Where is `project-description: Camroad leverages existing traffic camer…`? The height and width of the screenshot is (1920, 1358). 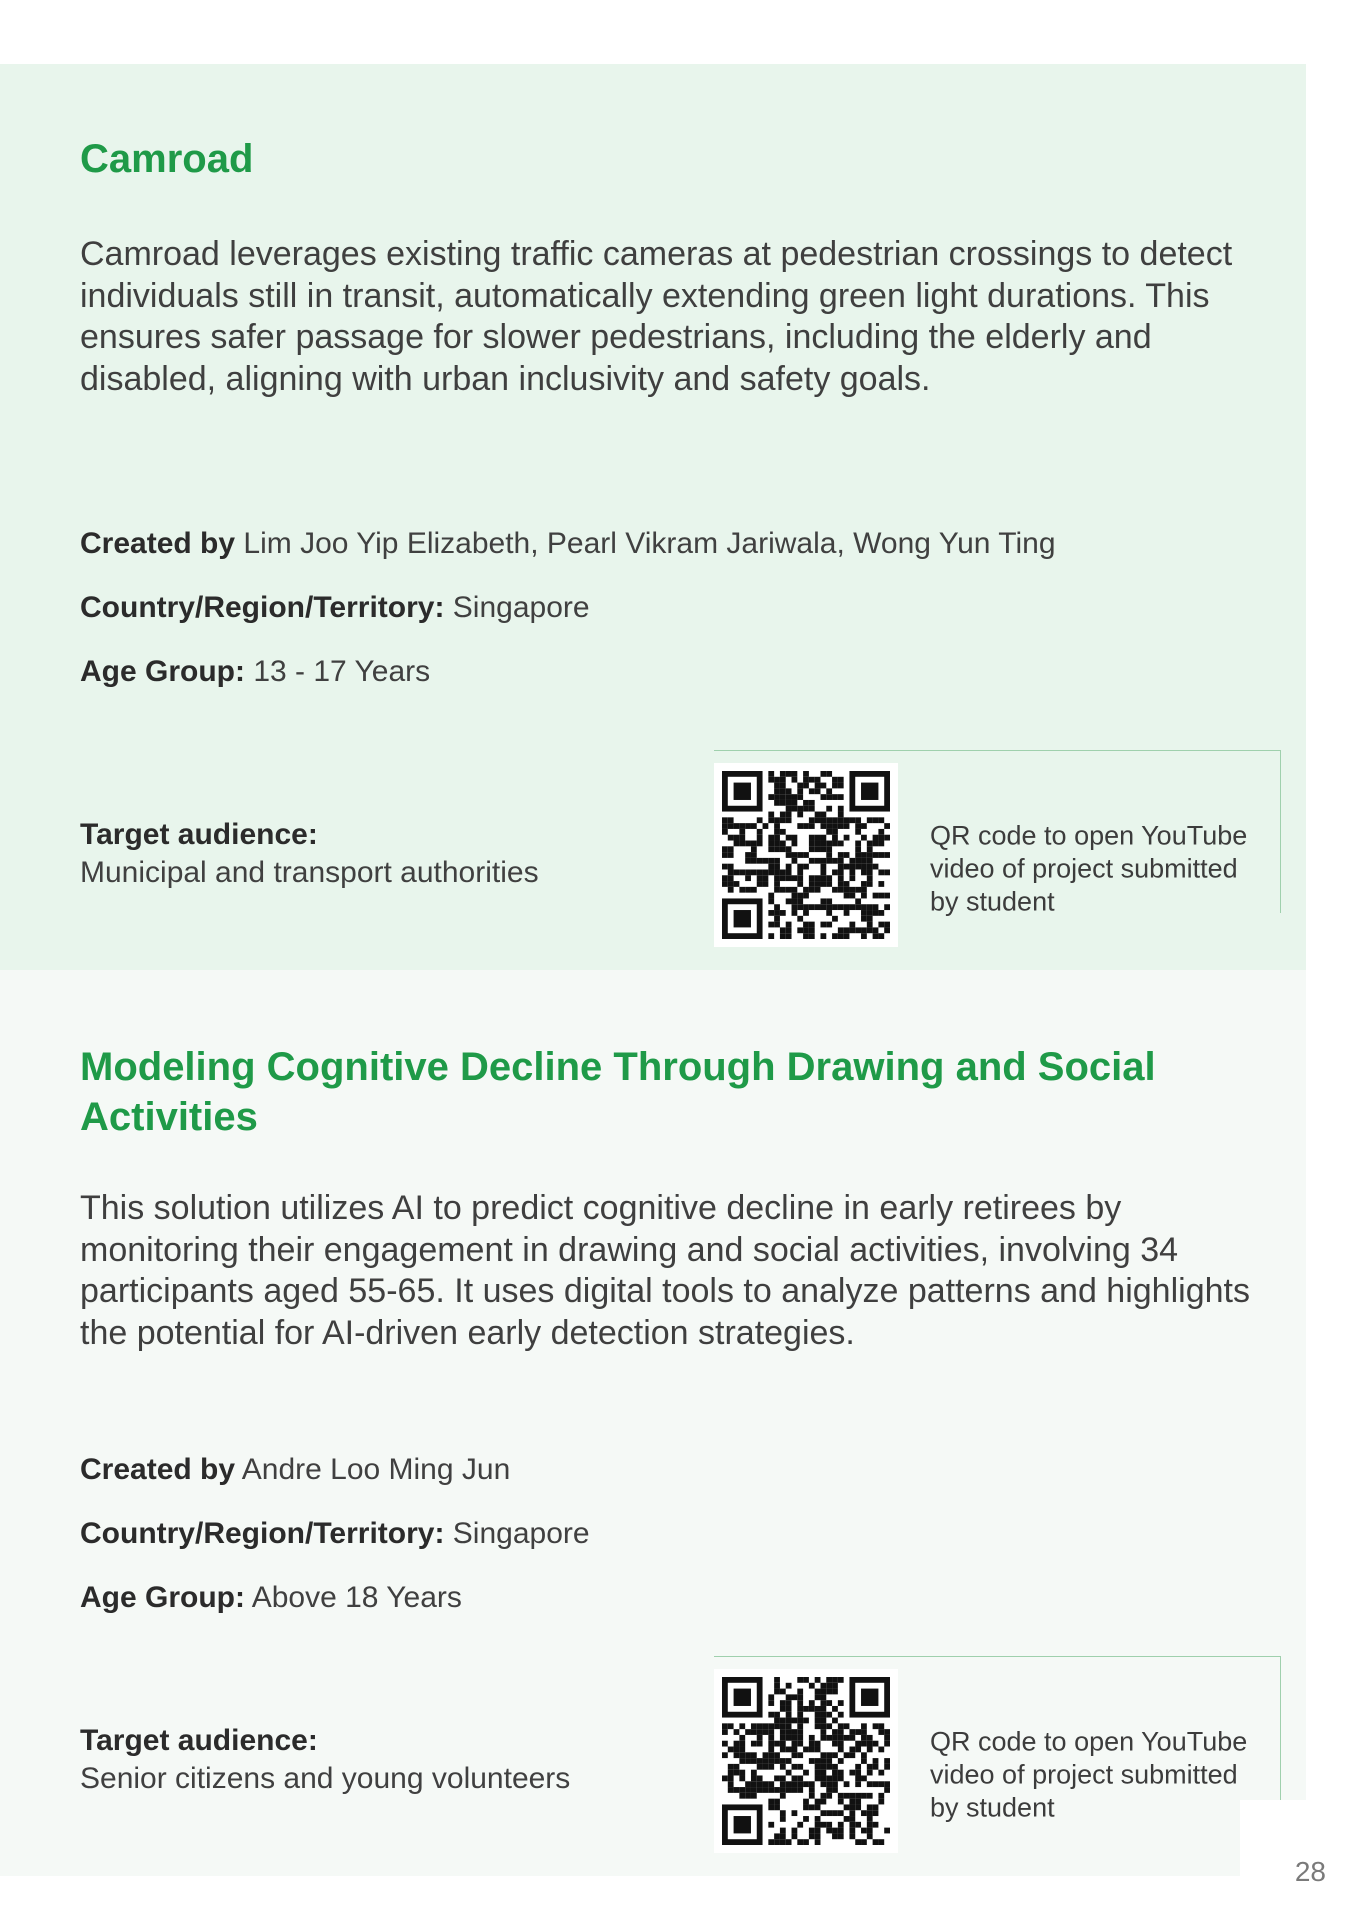
project-description: Camroad leverages existing traffic camer… is located at coordinates (656, 316).